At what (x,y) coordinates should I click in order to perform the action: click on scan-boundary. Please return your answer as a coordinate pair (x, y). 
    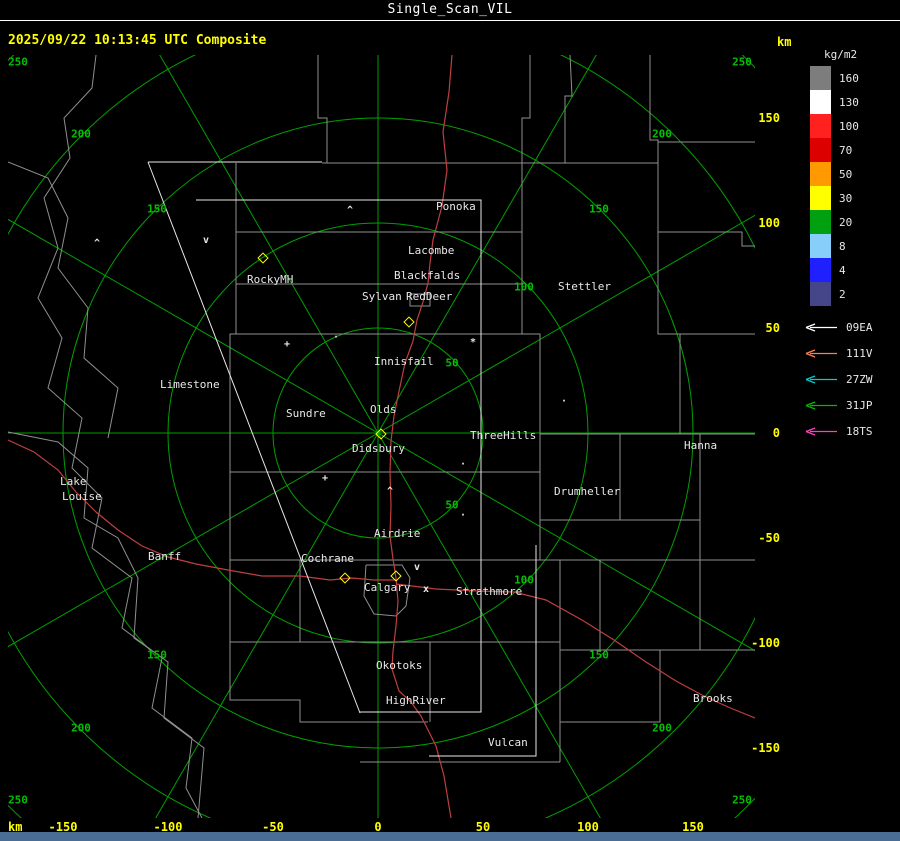
    Looking at the image, I should click on (483, 651).